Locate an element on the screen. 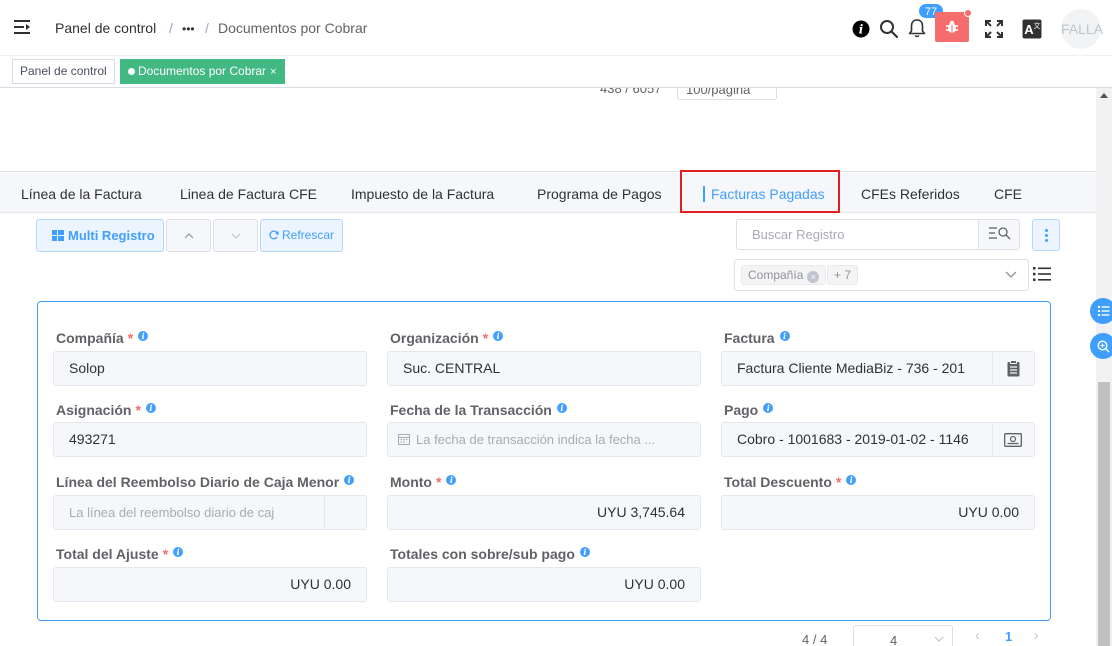 The image size is (1112, 646). payment-field: Cobro - 1001683 - 2019-01-02 - 1146 is located at coordinates (878, 439).